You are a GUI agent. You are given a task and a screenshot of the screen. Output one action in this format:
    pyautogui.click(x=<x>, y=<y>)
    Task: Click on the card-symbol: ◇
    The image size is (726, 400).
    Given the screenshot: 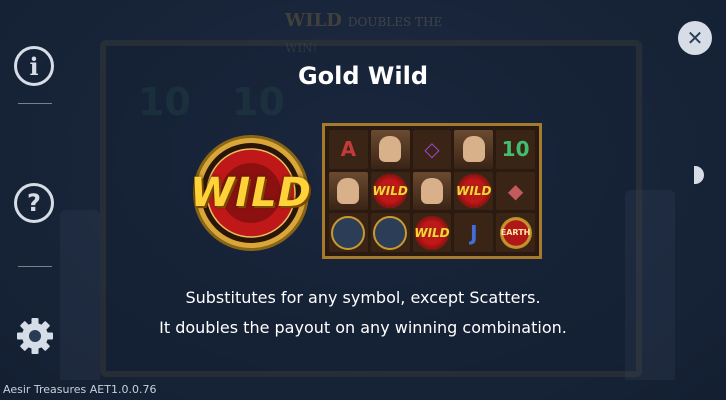 What is the action you would take?
    pyautogui.click(x=432, y=149)
    